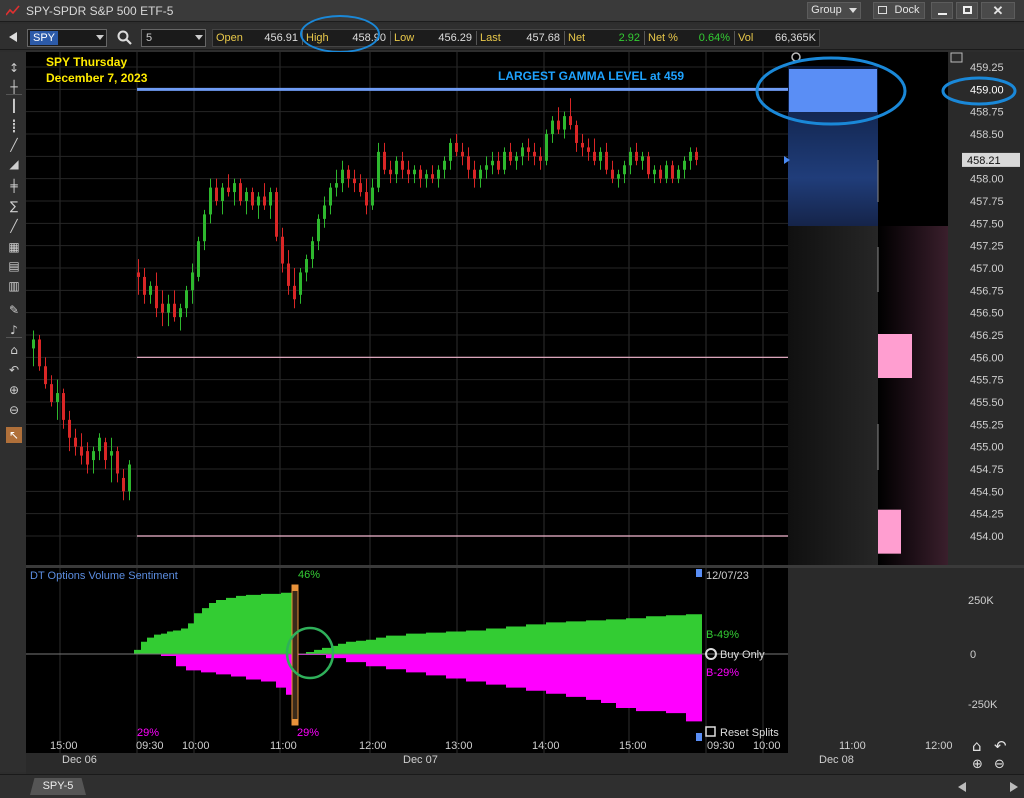 This screenshot has height=798, width=1024. Describe the element at coordinates (124, 37) in the screenshot. I see `search-icon` at that location.